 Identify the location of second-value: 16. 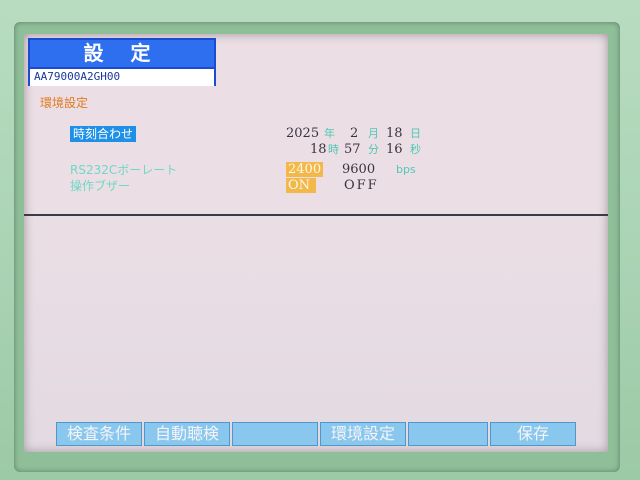
(394, 149).